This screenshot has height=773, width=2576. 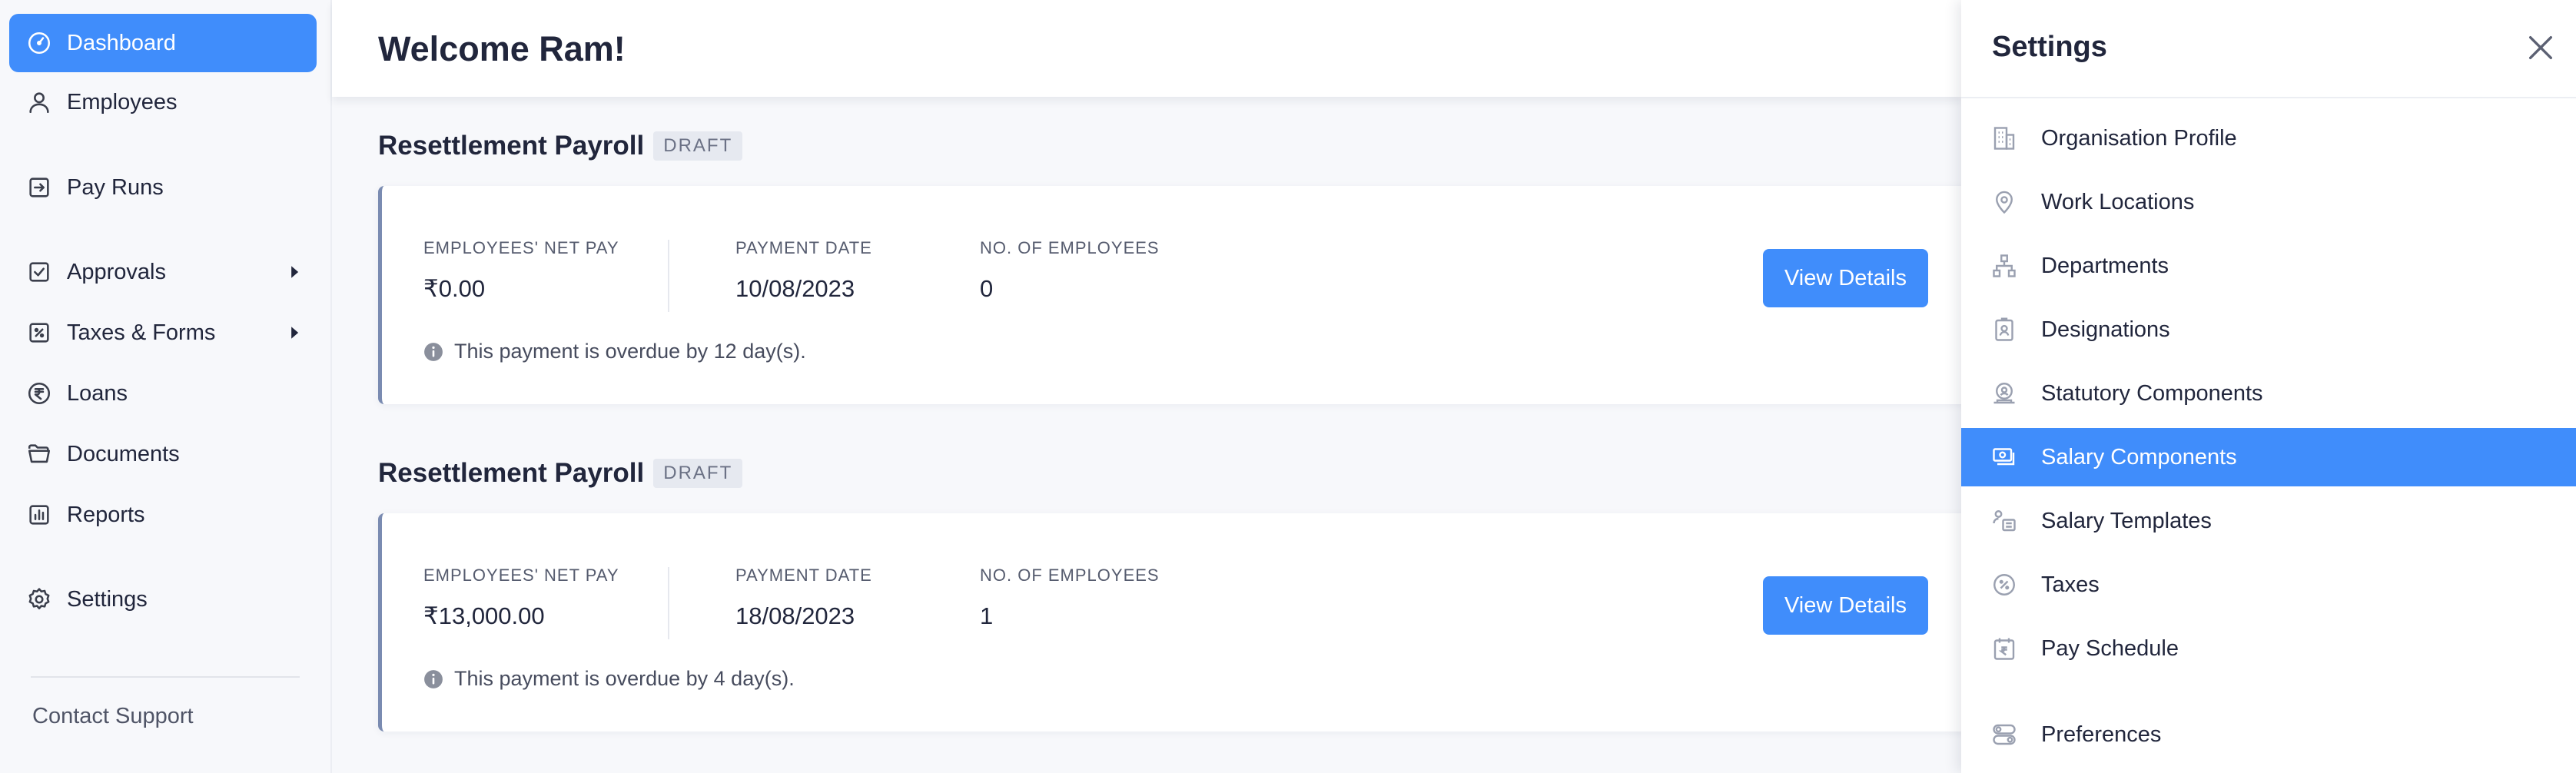 What do you see at coordinates (2139, 456) in the screenshot?
I see `settings-item-label: Salary Components` at bounding box center [2139, 456].